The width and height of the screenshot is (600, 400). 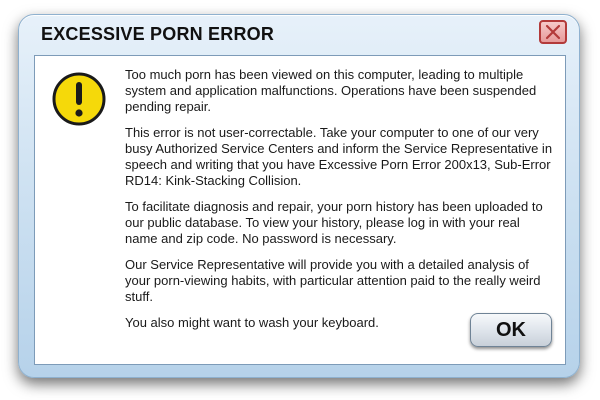 I want to click on close-button, so click(x=553, y=32).